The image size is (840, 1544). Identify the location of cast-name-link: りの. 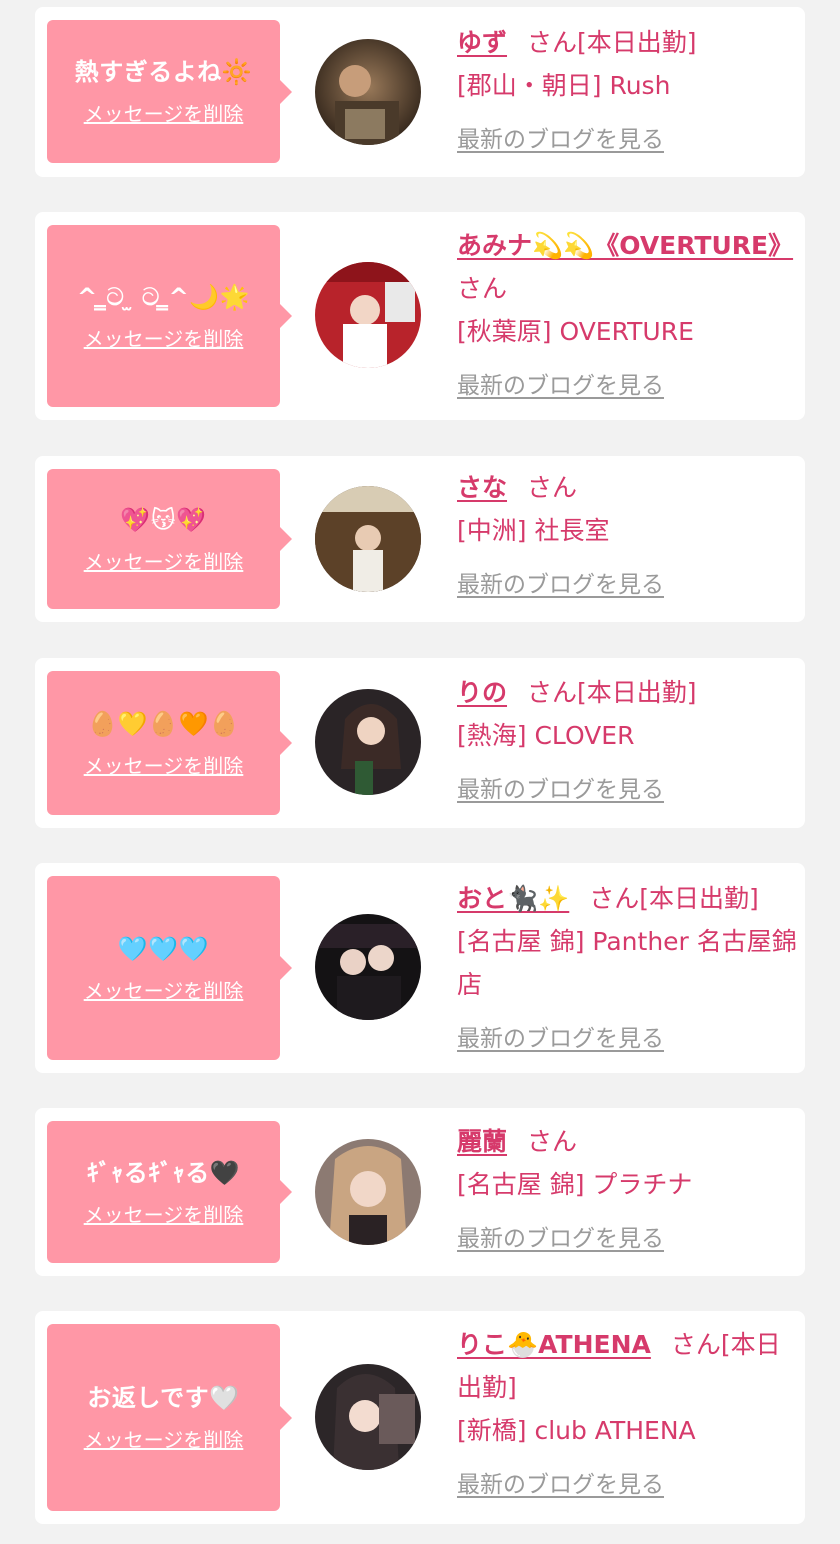
(482, 692).